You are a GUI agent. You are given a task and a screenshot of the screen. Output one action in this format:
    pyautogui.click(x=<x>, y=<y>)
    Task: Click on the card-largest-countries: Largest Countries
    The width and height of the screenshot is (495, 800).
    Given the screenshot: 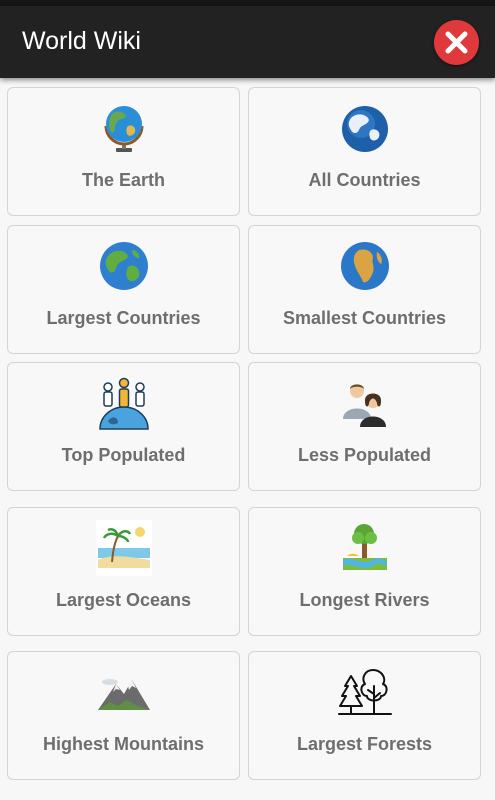 What is the action you would take?
    pyautogui.click(x=123, y=289)
    